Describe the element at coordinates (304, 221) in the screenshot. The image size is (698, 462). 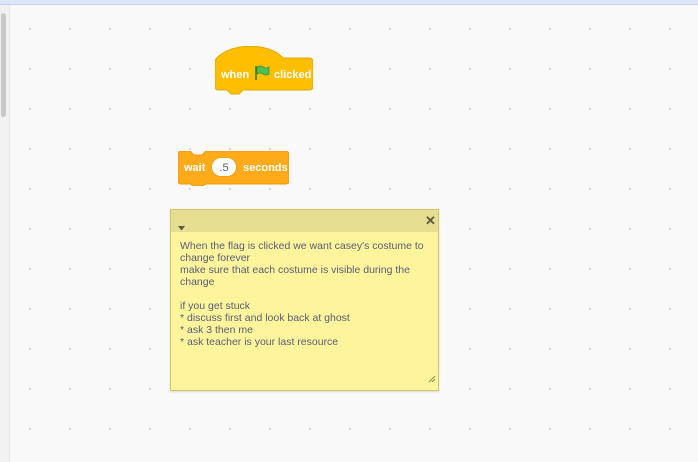
I see `comment-header: ✕` at that location.